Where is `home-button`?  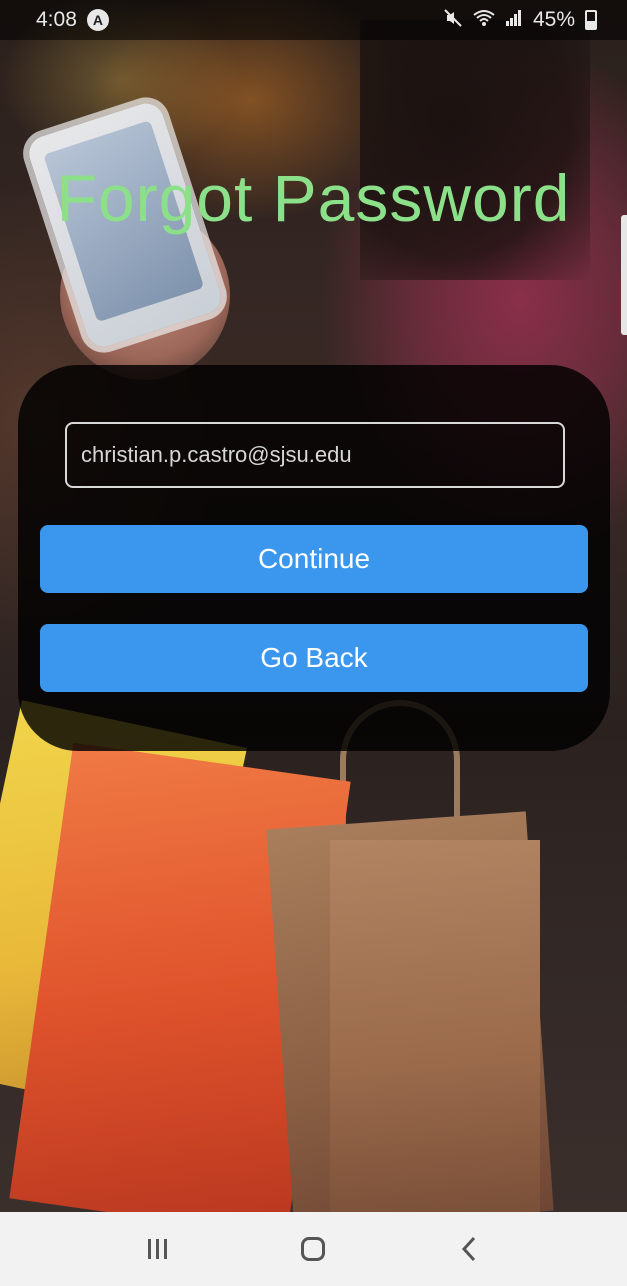 home-button is located at coordinates (313, 1249).